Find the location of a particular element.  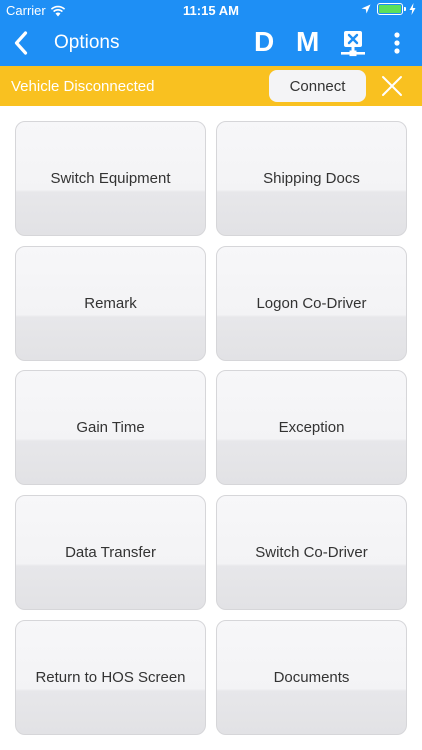

network-disconnected-button is located at coordinates (353, 44).